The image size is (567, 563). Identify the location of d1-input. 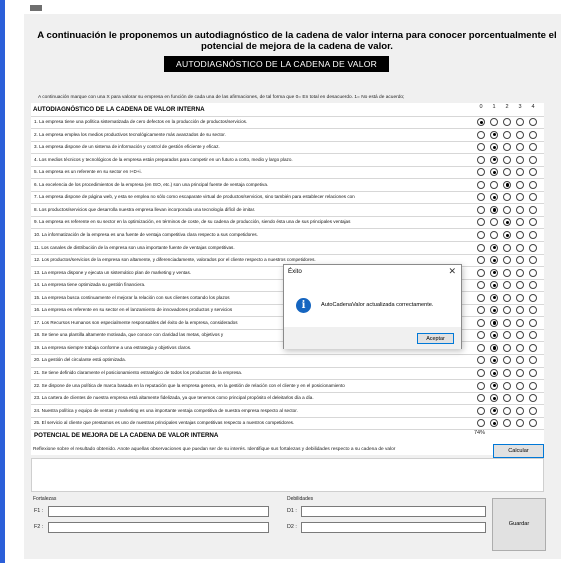
(393, 511).